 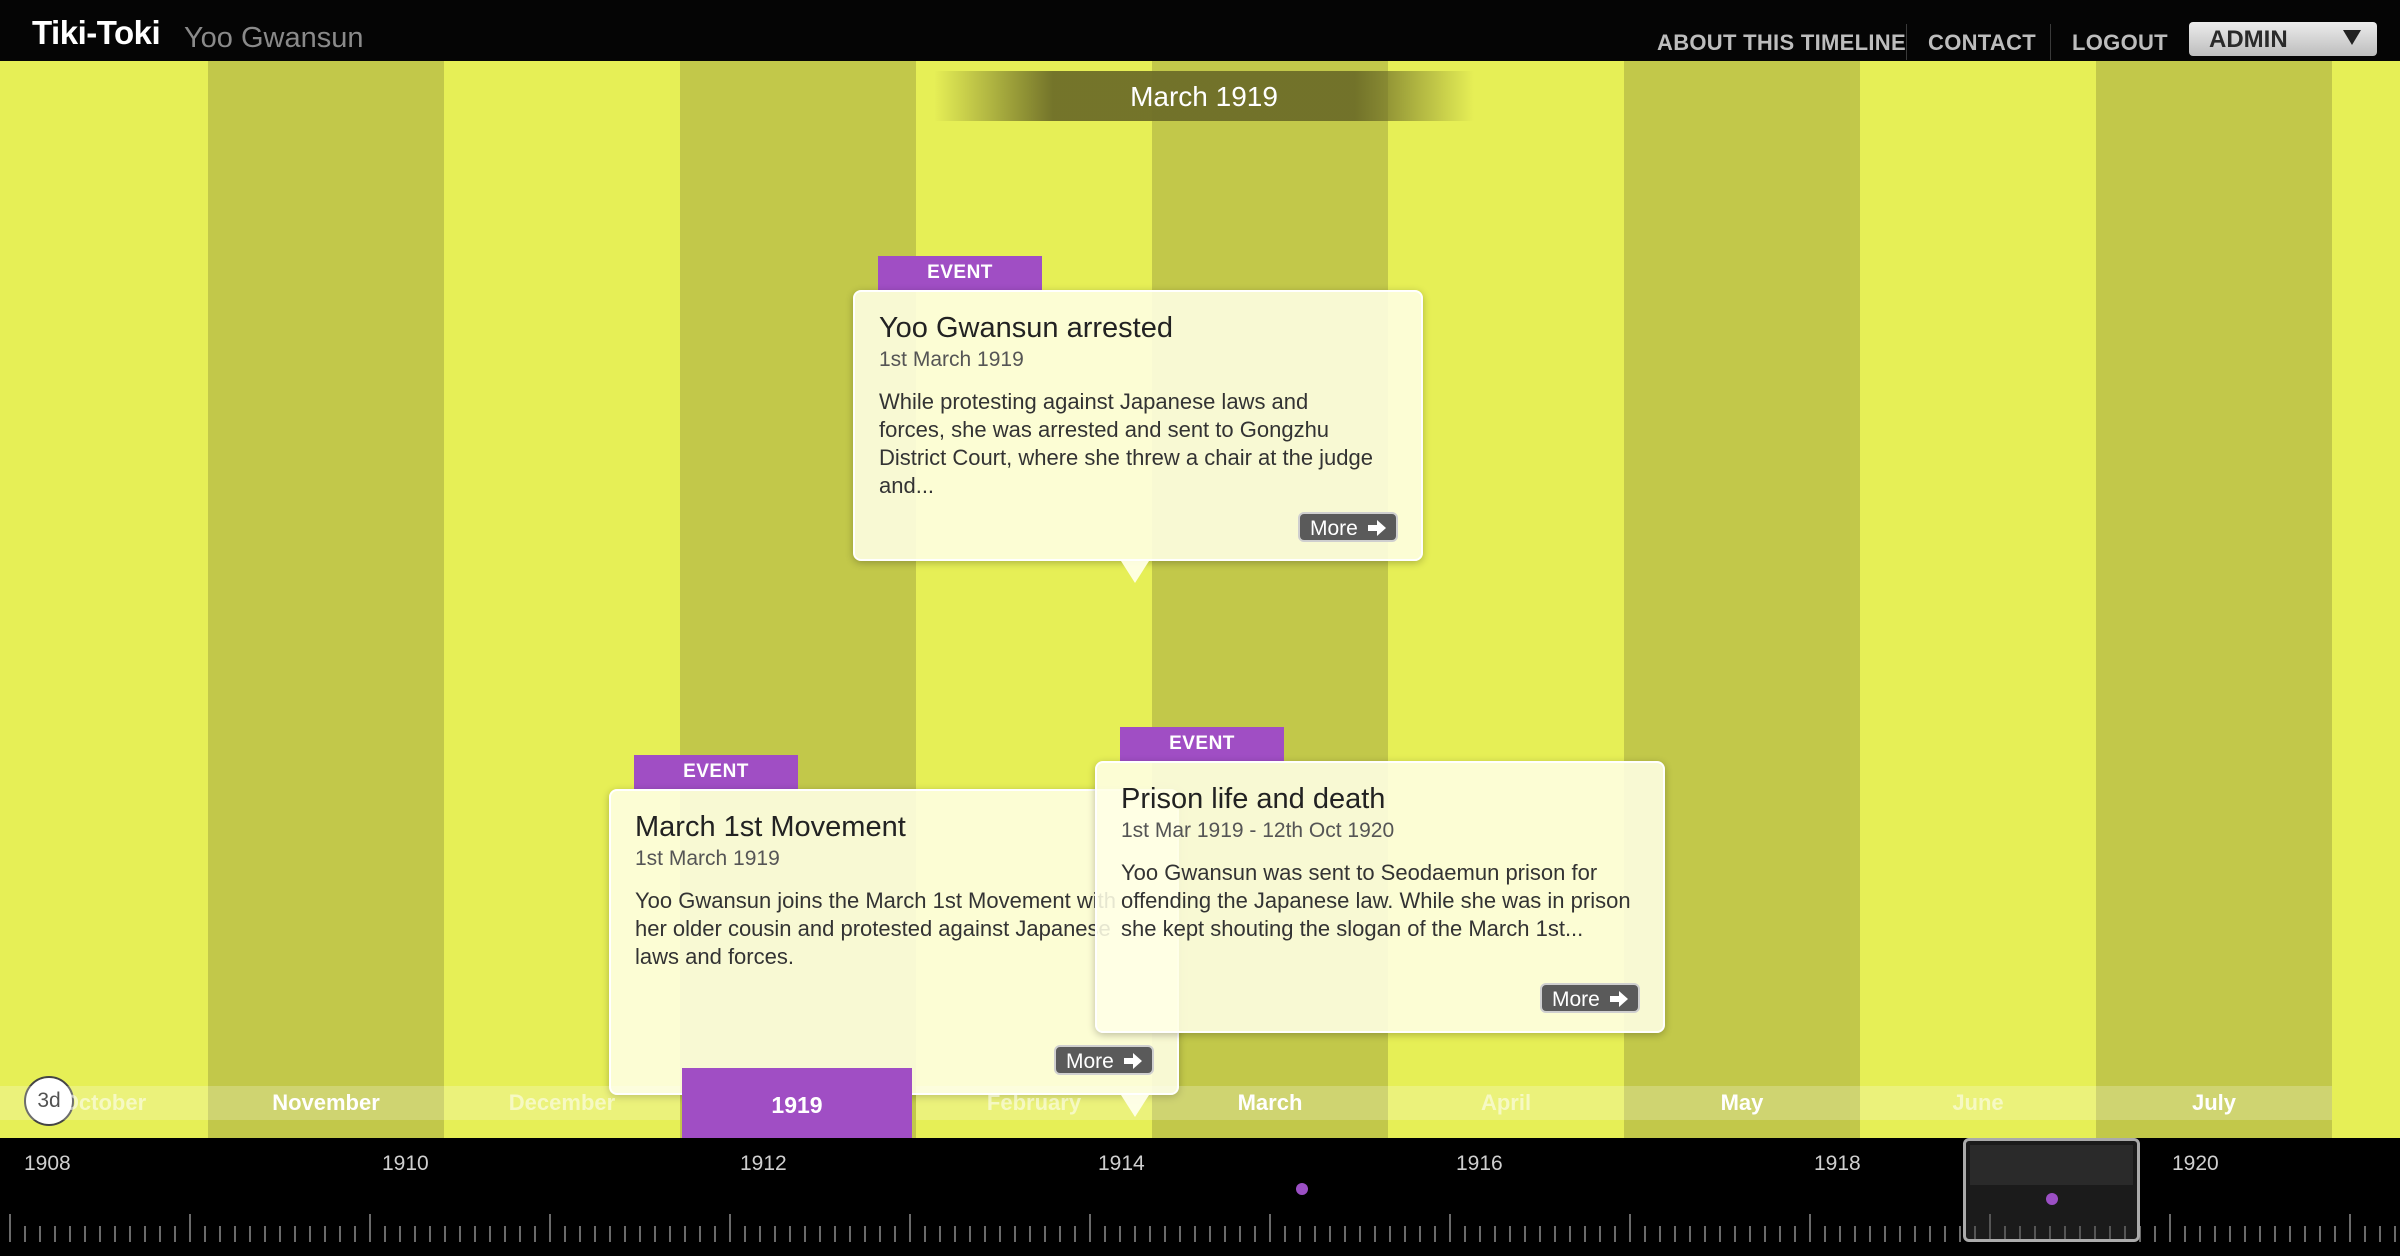 What do you see at coordinates (1253, 799) in the screenshot?
I see `event-title: Prison life and death` at bounding box center [1253, 799].